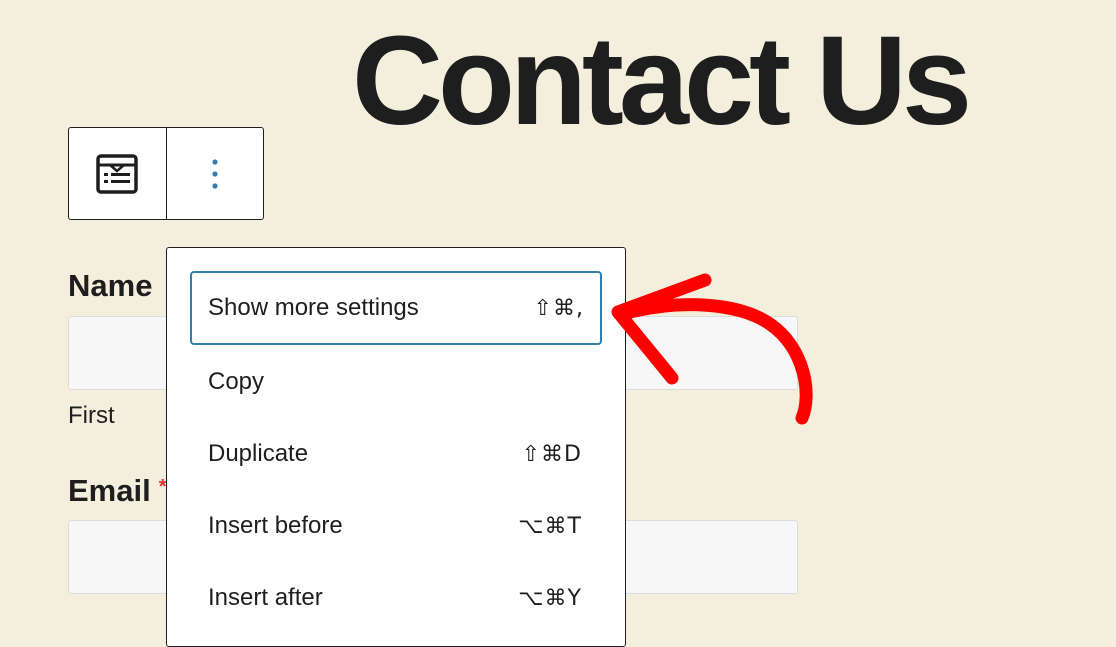 This screenshot has width=1116, height=647. What do you see at coordinates (265, 597) in the screenshot?
I see `menu-item-label: Insert after` at bounding box center [265, 597].